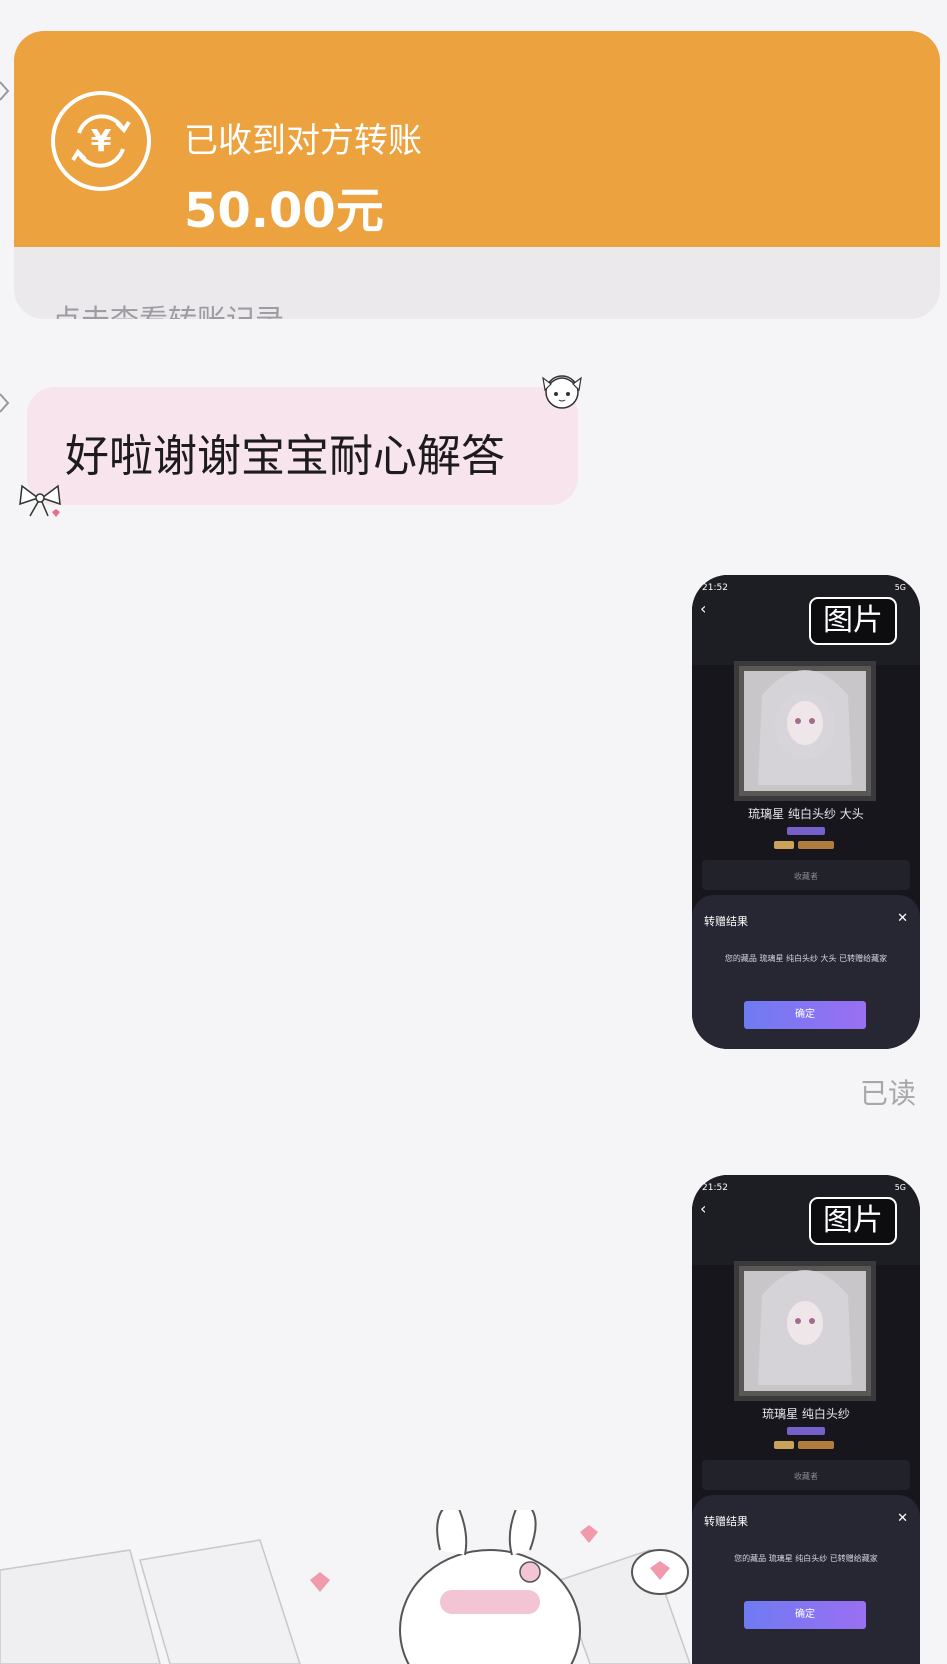 The width and height of the screenshot is (947, 1664). Describe the element at coordinates (477, 139) in the screenshot. I see `transfer-card-header: ¥ 已收到对方转账 50.00元` at that location.